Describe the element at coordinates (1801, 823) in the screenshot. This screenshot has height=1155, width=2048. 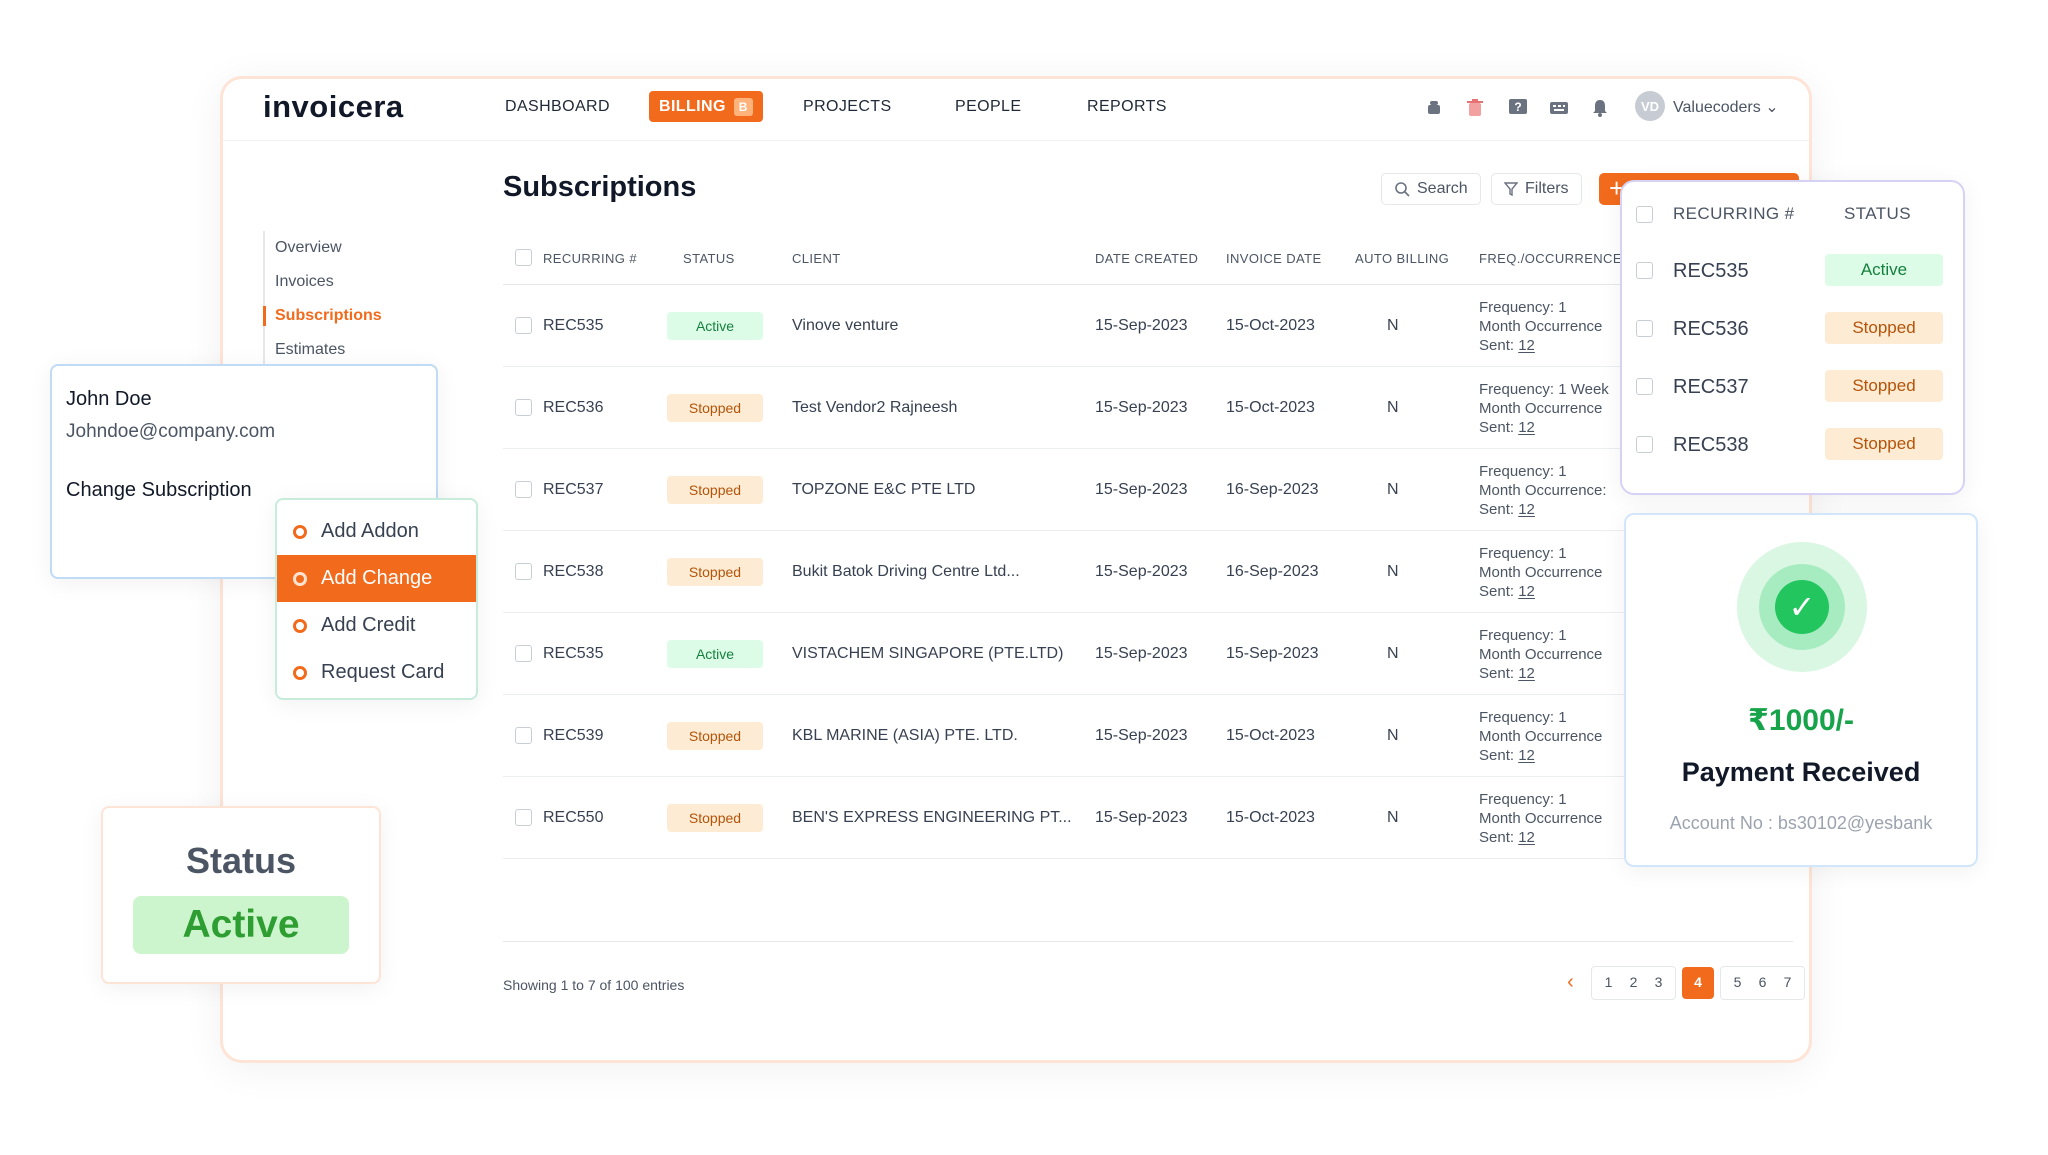
I see `payment-account: Account No : bs30102@yesbank` at that location.